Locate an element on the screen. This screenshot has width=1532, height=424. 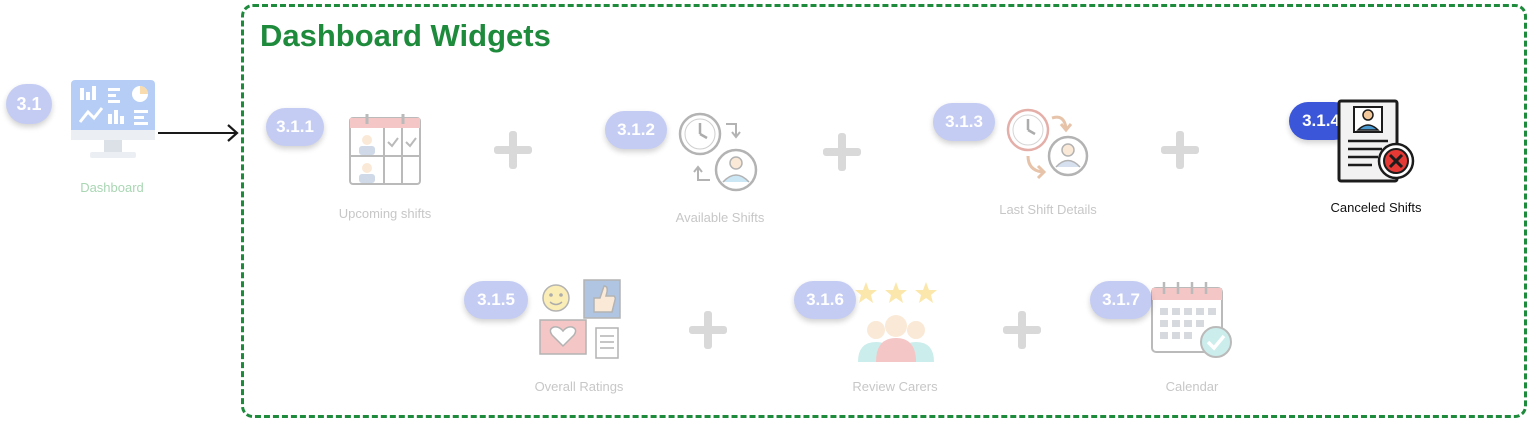
widget-label-3-1-6: Review Carers is located at coordinates (895, 386).